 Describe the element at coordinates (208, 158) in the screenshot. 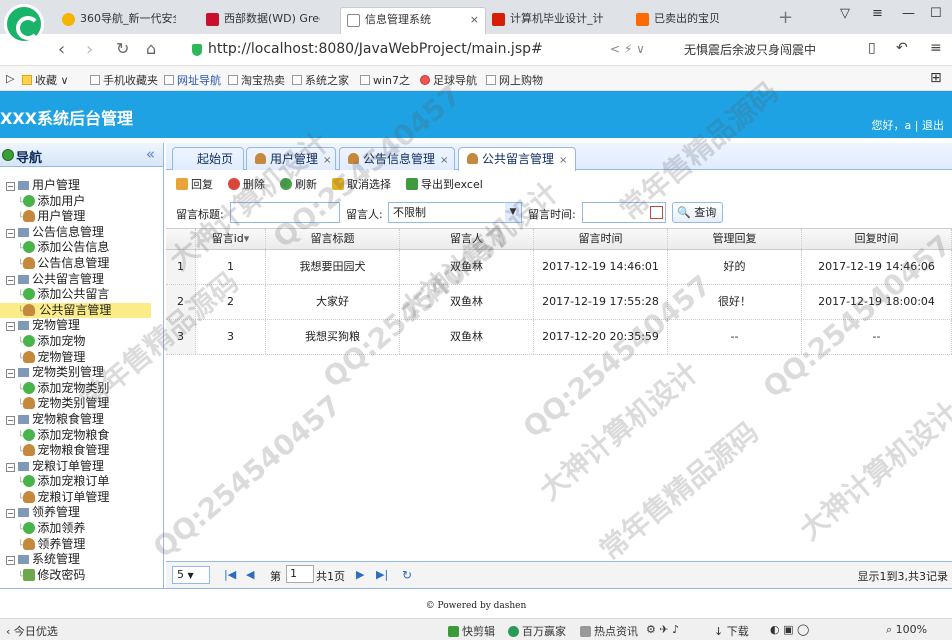

I see `tab-home: 起始页` at that location.